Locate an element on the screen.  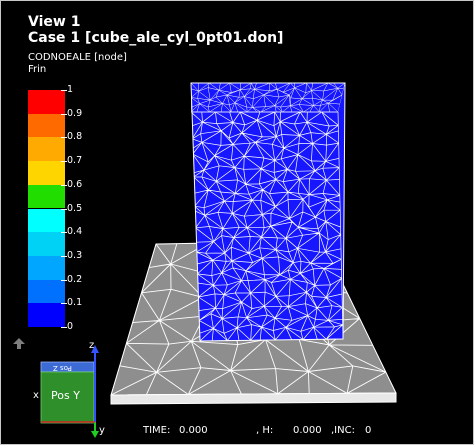
triad-z-label: z is located at coordinates (92, 345).